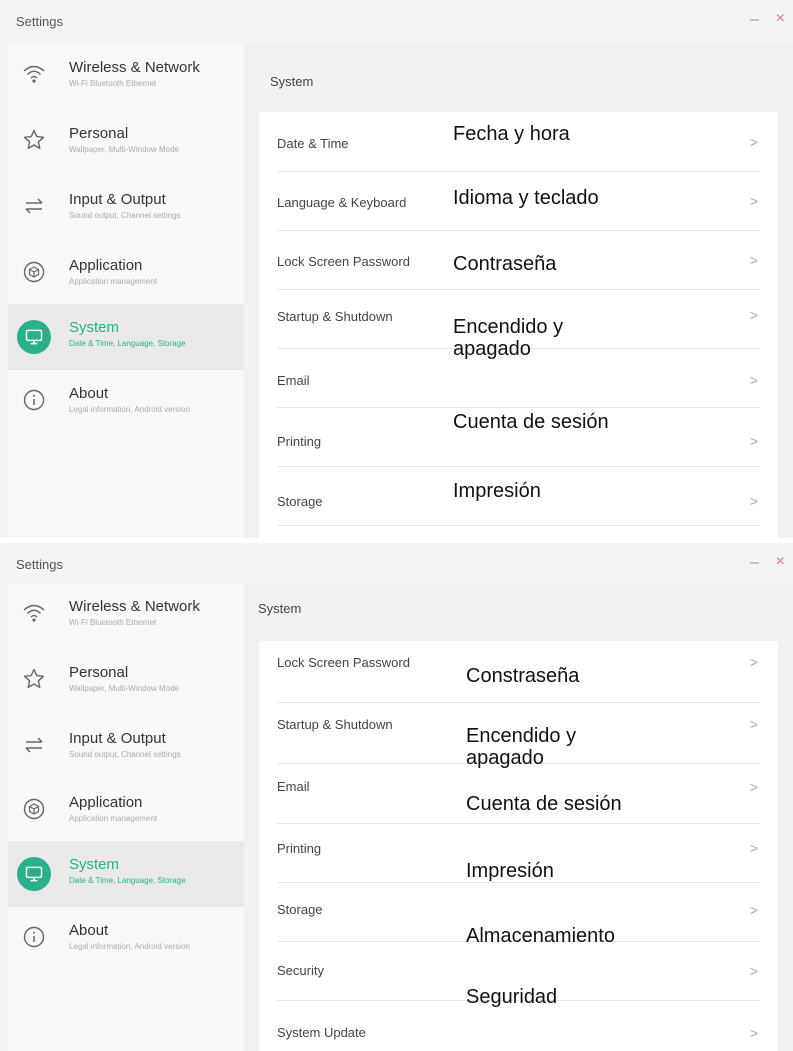  Describe the element at coordinates (299, 848) in the screenshot. I see `list-item-label: Printing` at that location.